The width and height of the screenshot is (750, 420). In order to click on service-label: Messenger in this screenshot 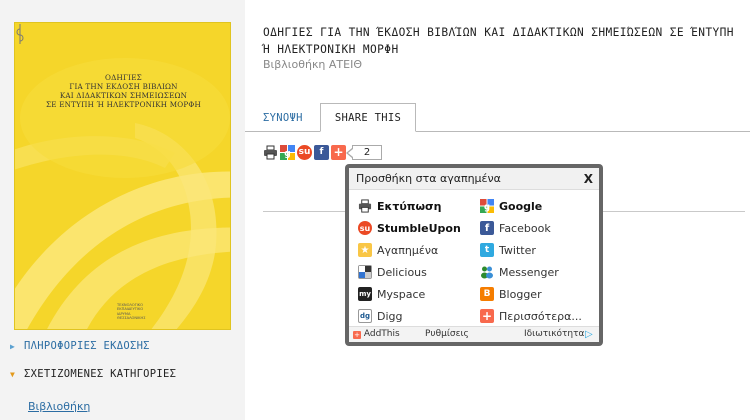, I will do `click(529, 272)`.